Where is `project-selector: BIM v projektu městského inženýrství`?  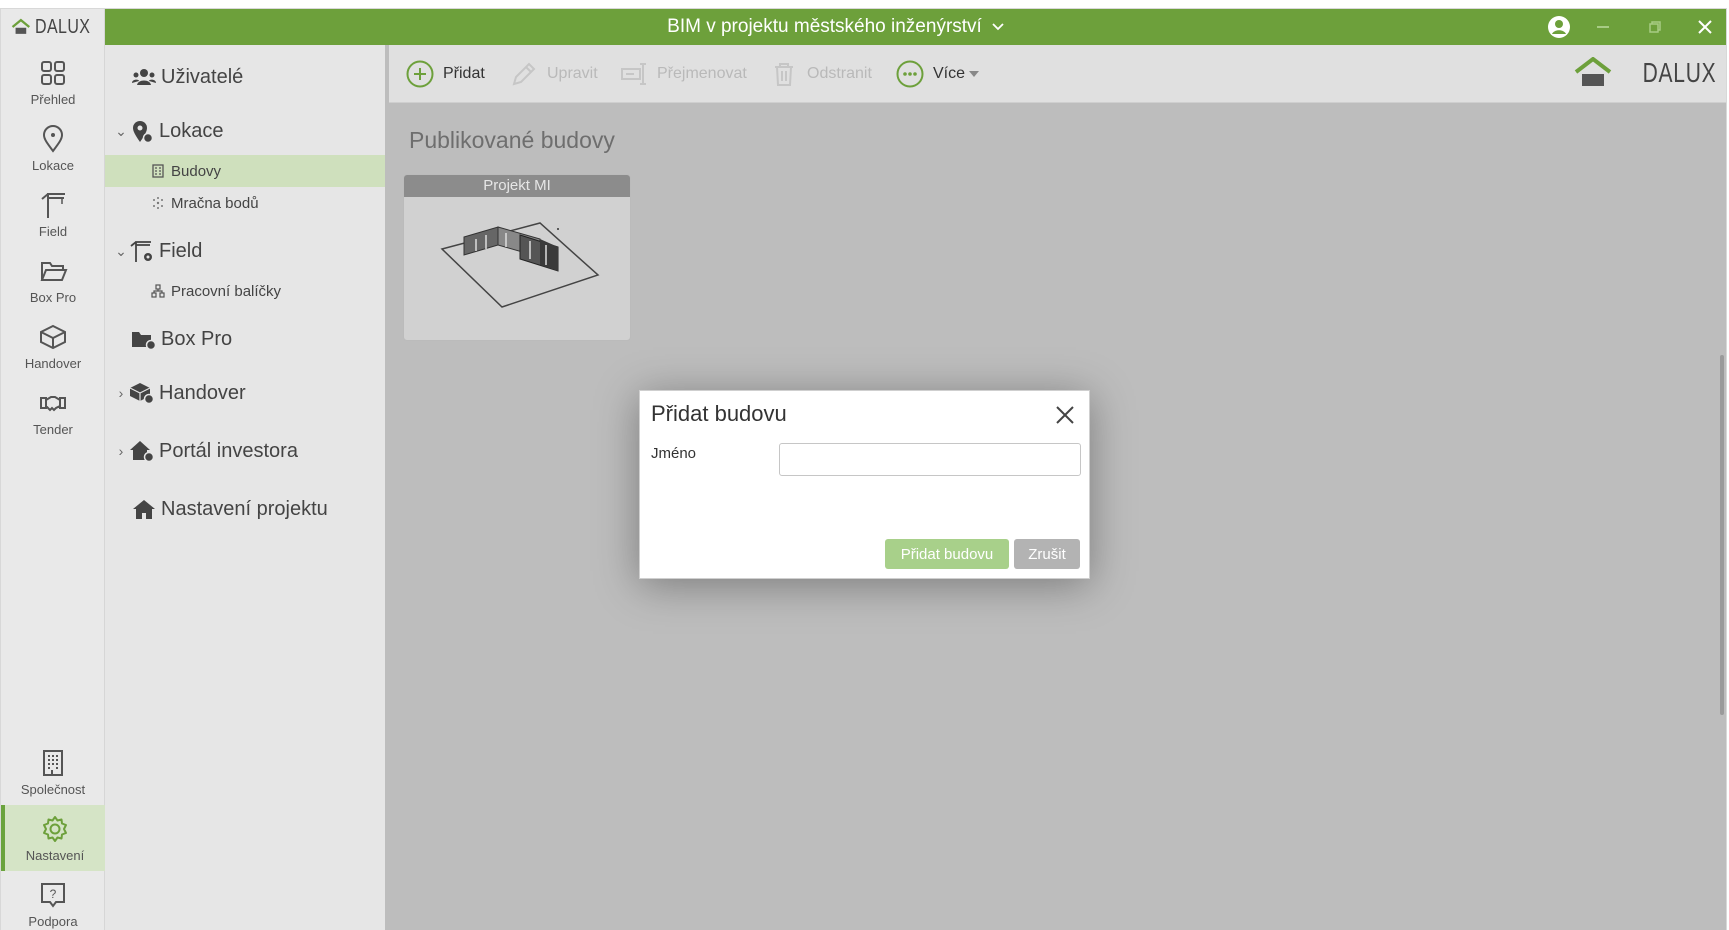
project-selector: BIM v projektu městského inženýrství is located at coordinates (835, 27).